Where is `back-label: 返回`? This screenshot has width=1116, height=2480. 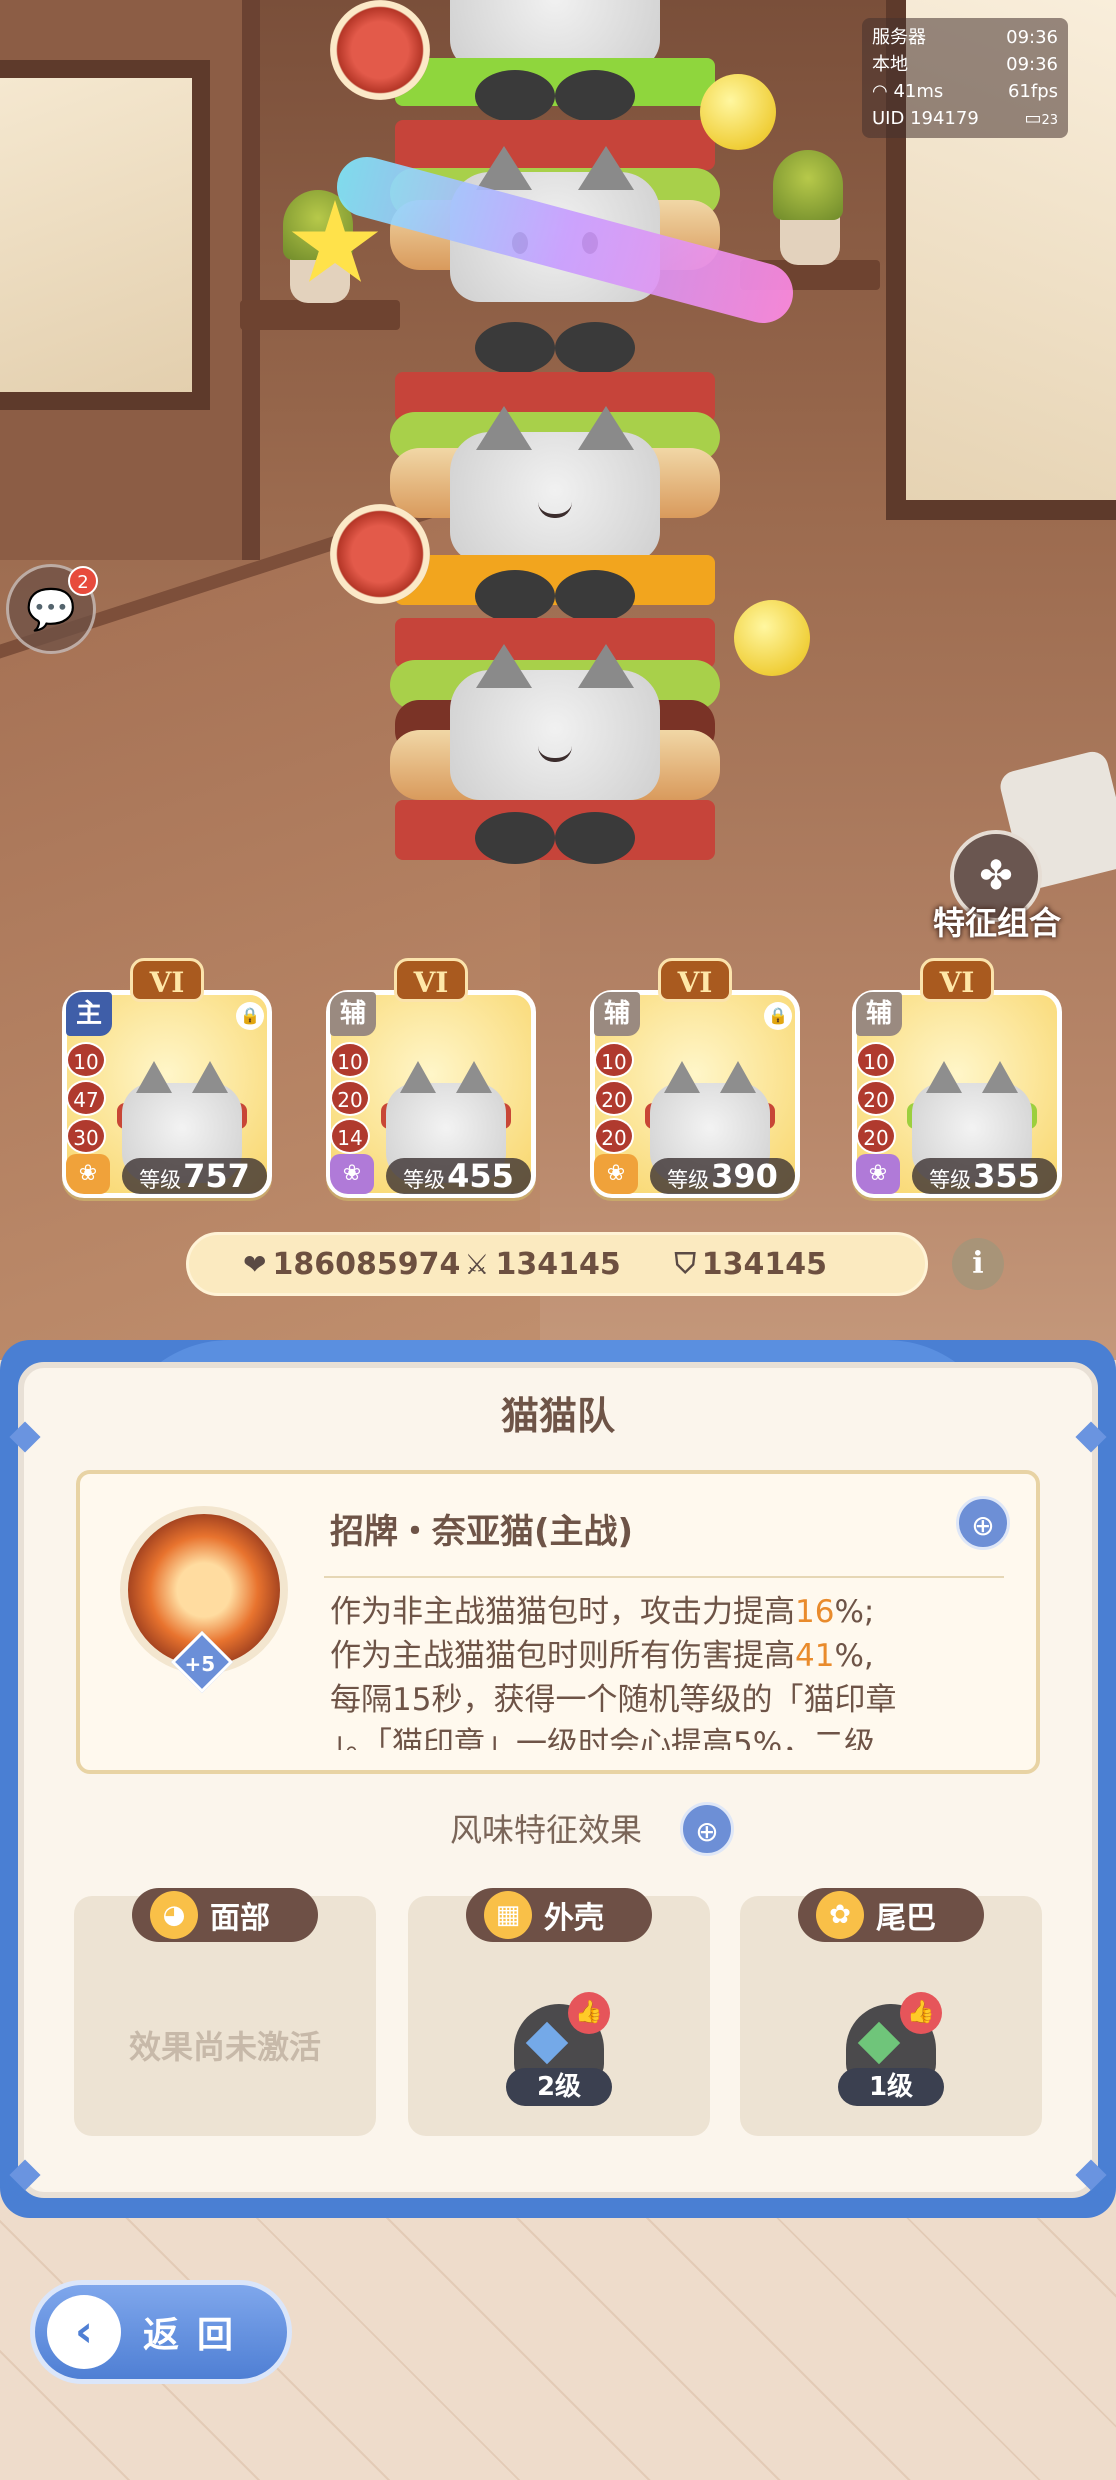
back-label: 返回 is located at coordinates (197, 2335).